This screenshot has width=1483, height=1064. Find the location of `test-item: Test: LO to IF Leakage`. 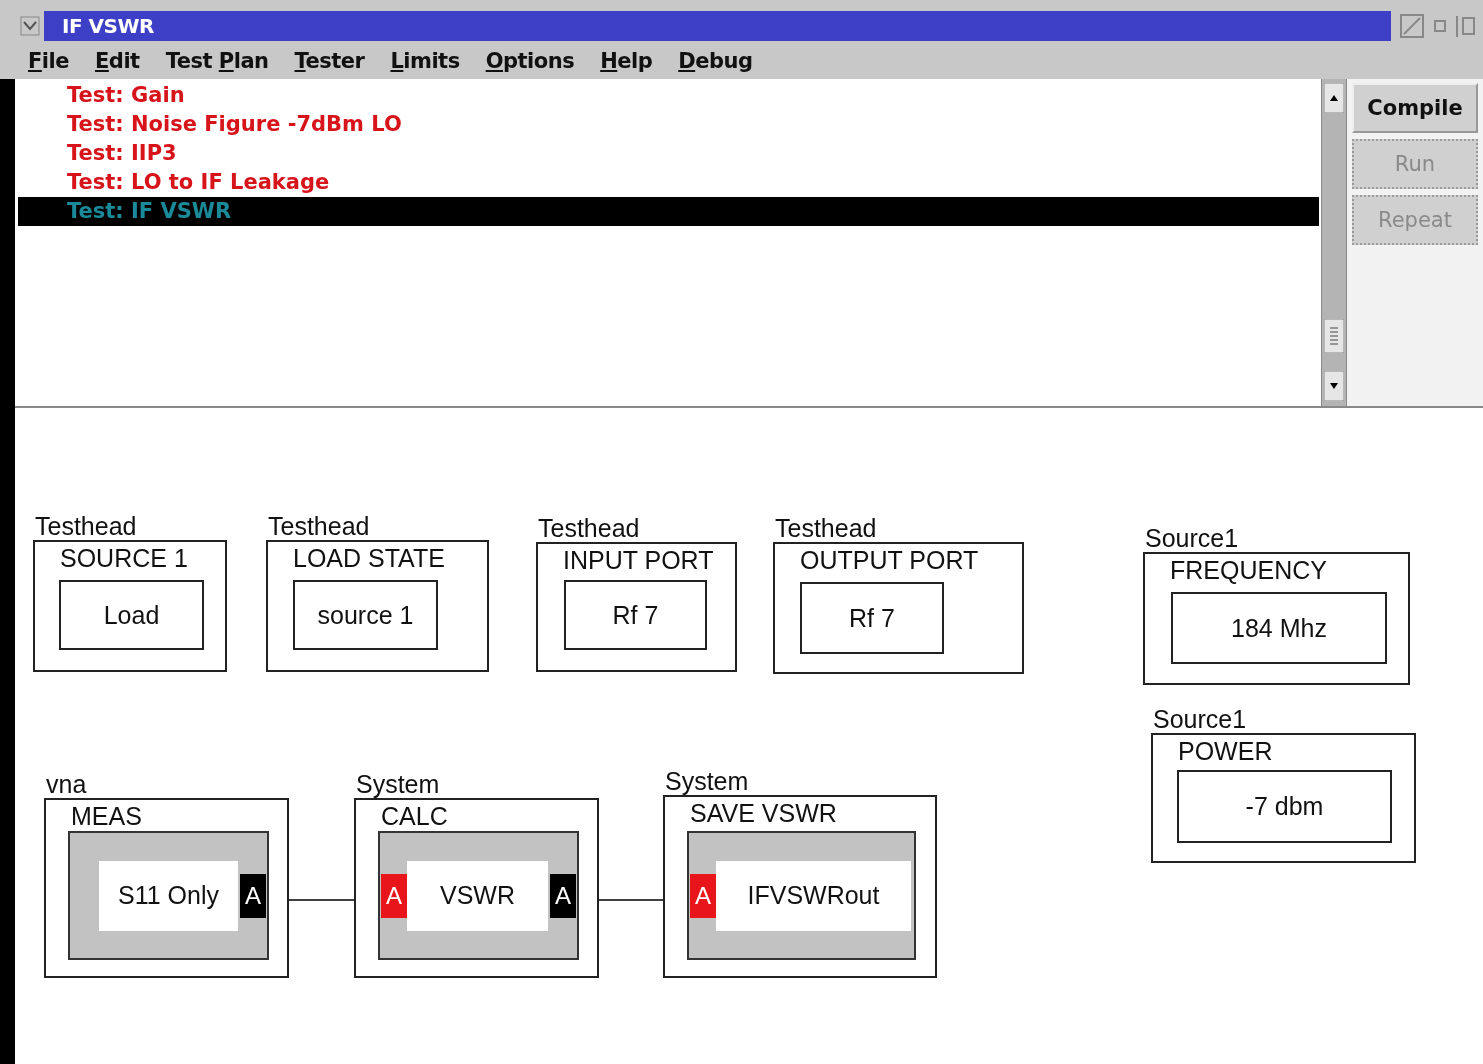

test-item: Test: LO to IF Leakage is located at coordinates (668, 182).